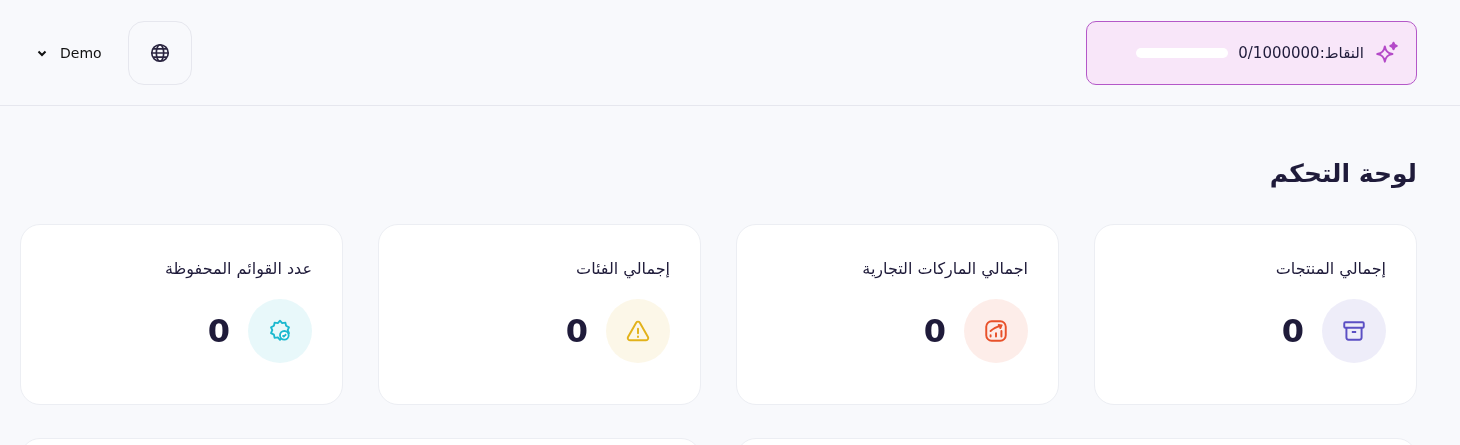 The image size is (1460, 445). What do you see at coordinates (237, 270) in the screenshot?
I see `stat-title: عدد القوائم المحفوظة` at bounding box center [237, 270].